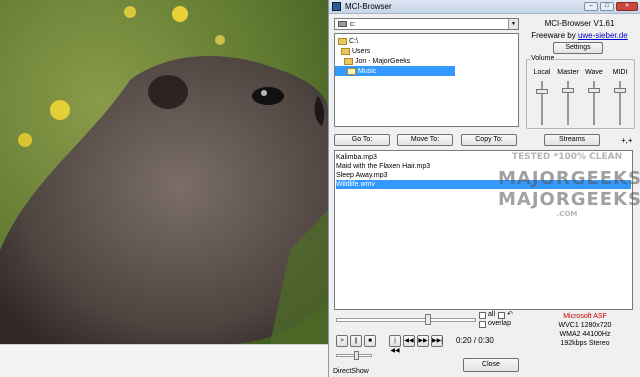 The image size is (640, 377). What do you see at coordinates (406, 320) in the screenshot?
I see `seek-track` at bounding box center [406, 320].